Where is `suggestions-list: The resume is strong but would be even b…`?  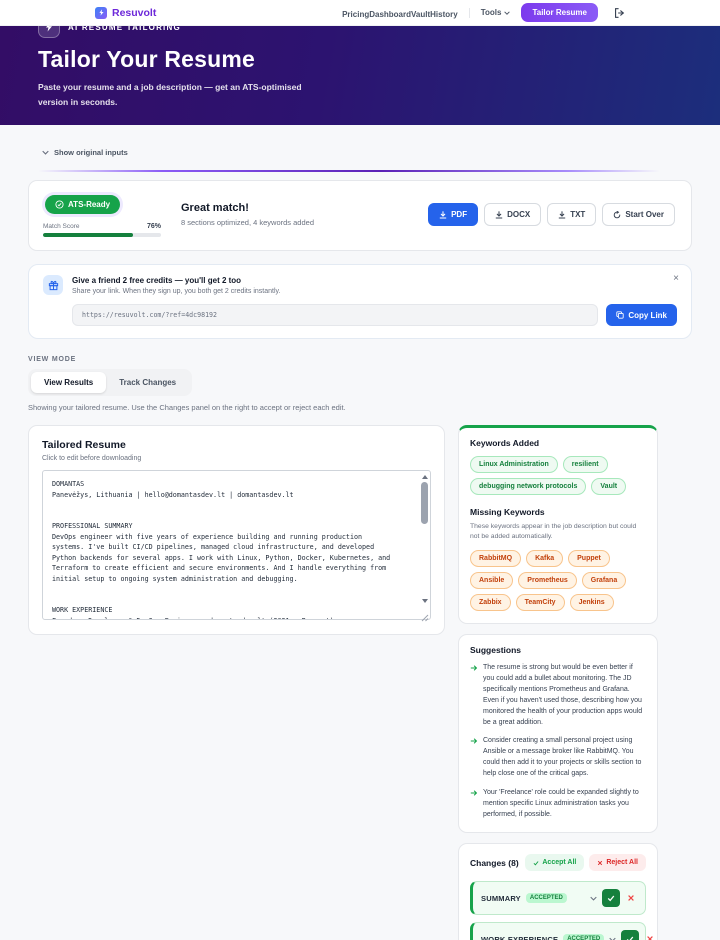 suggestions-list: The resume is strong but would be even b… is located at coordinates (558, 741).